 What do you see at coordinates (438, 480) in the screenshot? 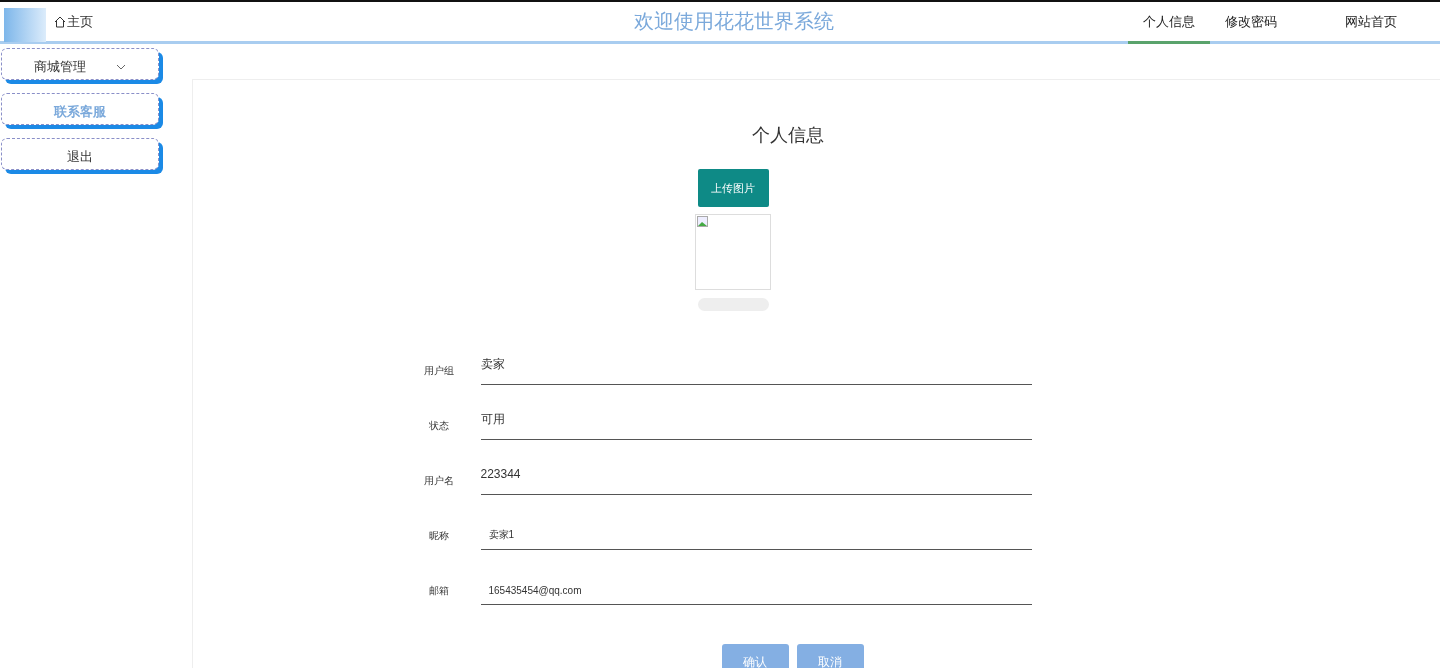
I see `field-label: 用户名` at bounding box center [438, 480].